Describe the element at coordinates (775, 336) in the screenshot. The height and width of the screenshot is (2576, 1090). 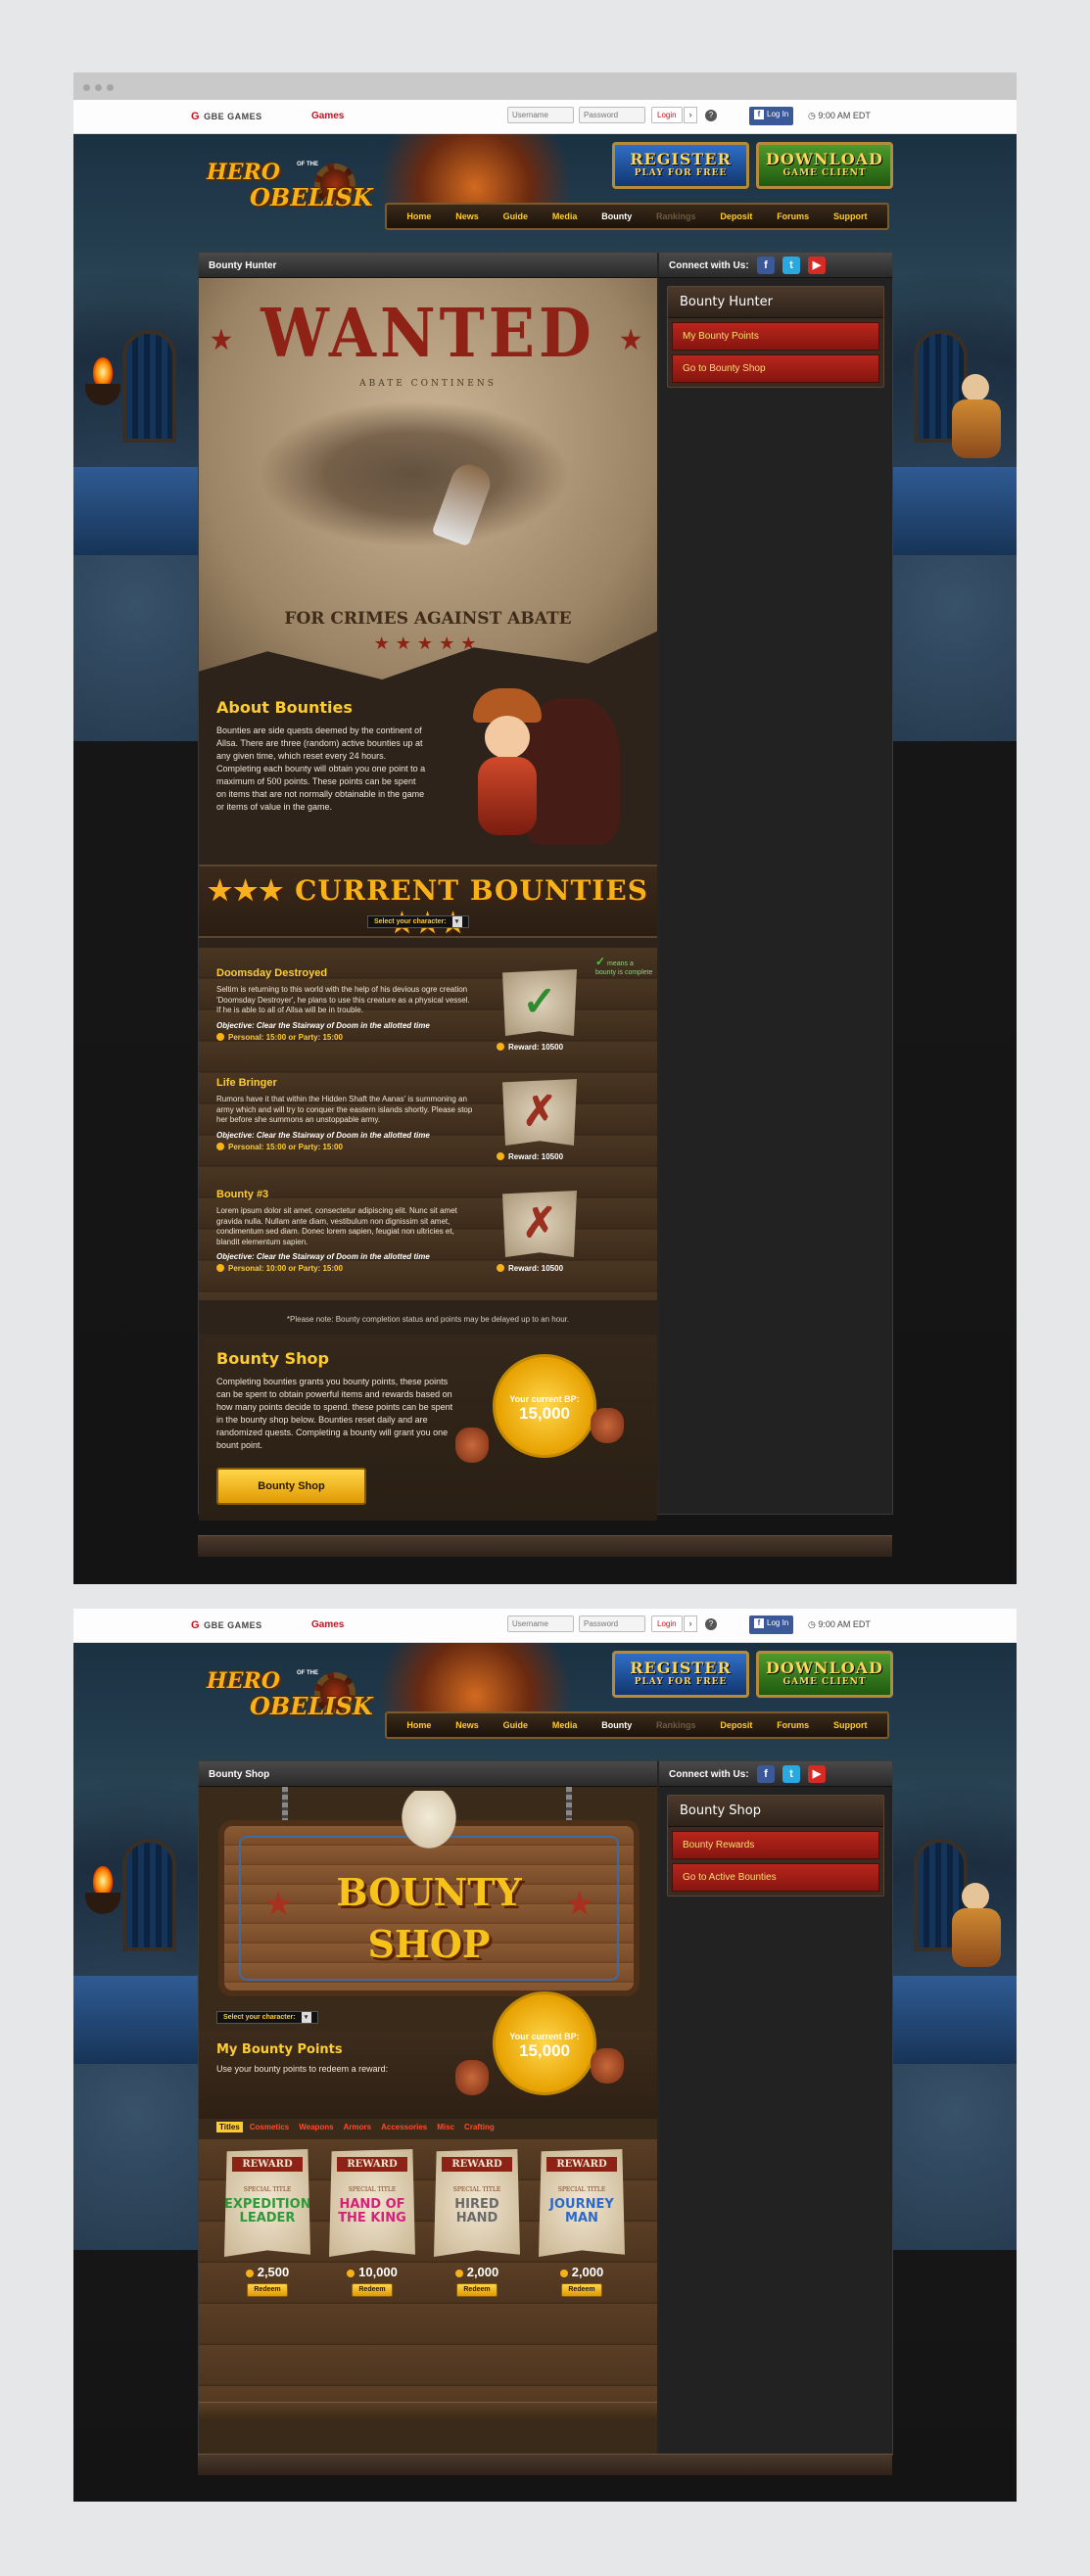
I see `sidebar-item-my-bounty-points: My Bounty Points` at that location.